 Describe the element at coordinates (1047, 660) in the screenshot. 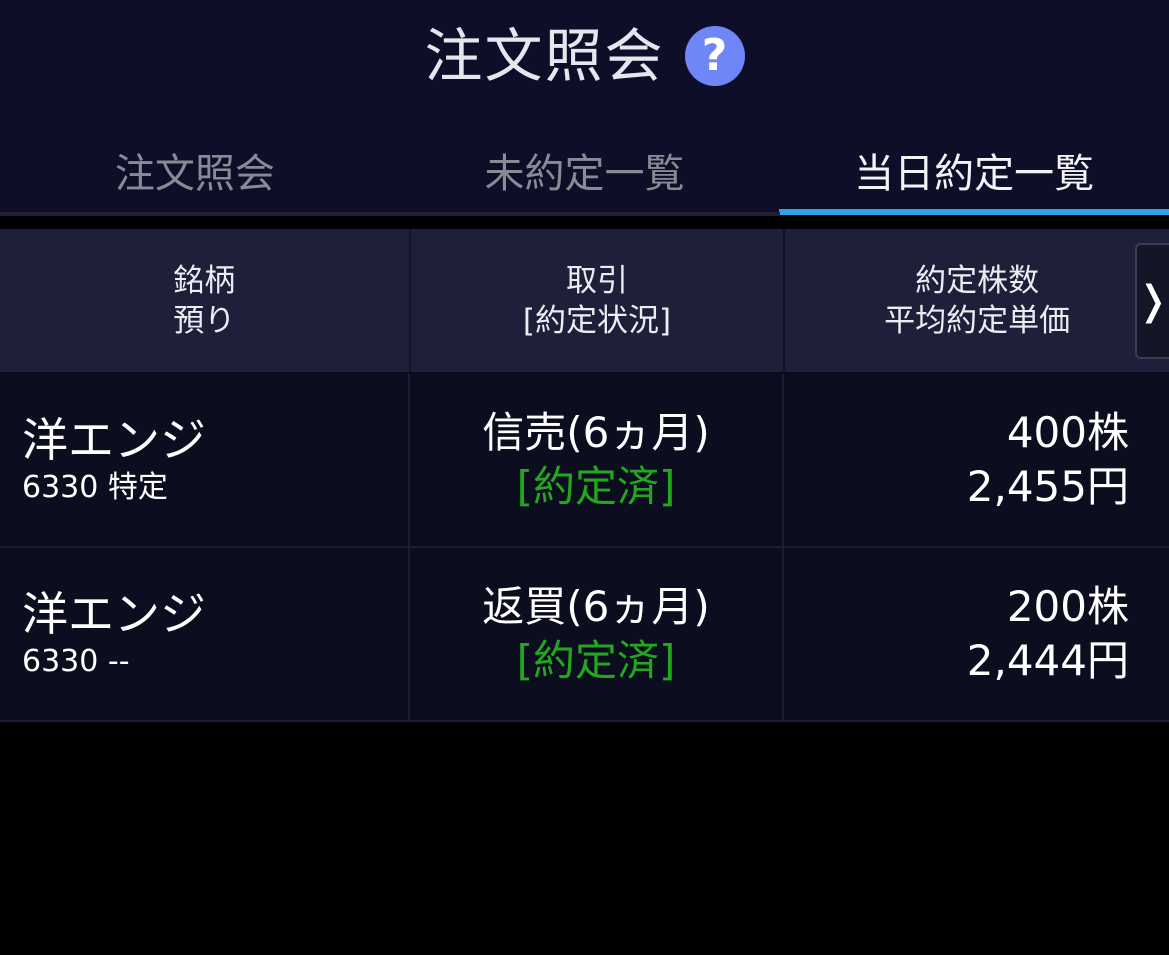

I see `average-price: 2,444円` at that location.